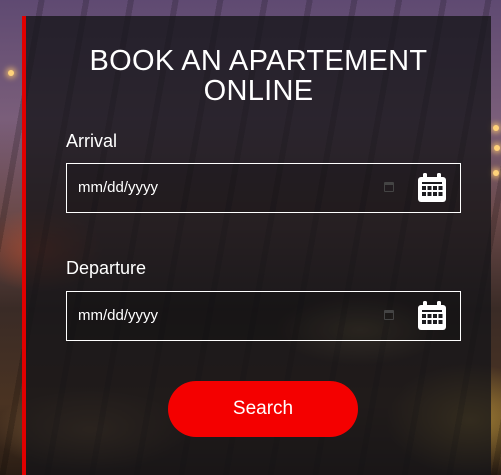 This screenshot has width=501, height=475. What do you see at coordinates (263, 188) in the screenshot?
I see `arrival-date-input: mm/dd/yyyy` at bounding box center [263, 188].